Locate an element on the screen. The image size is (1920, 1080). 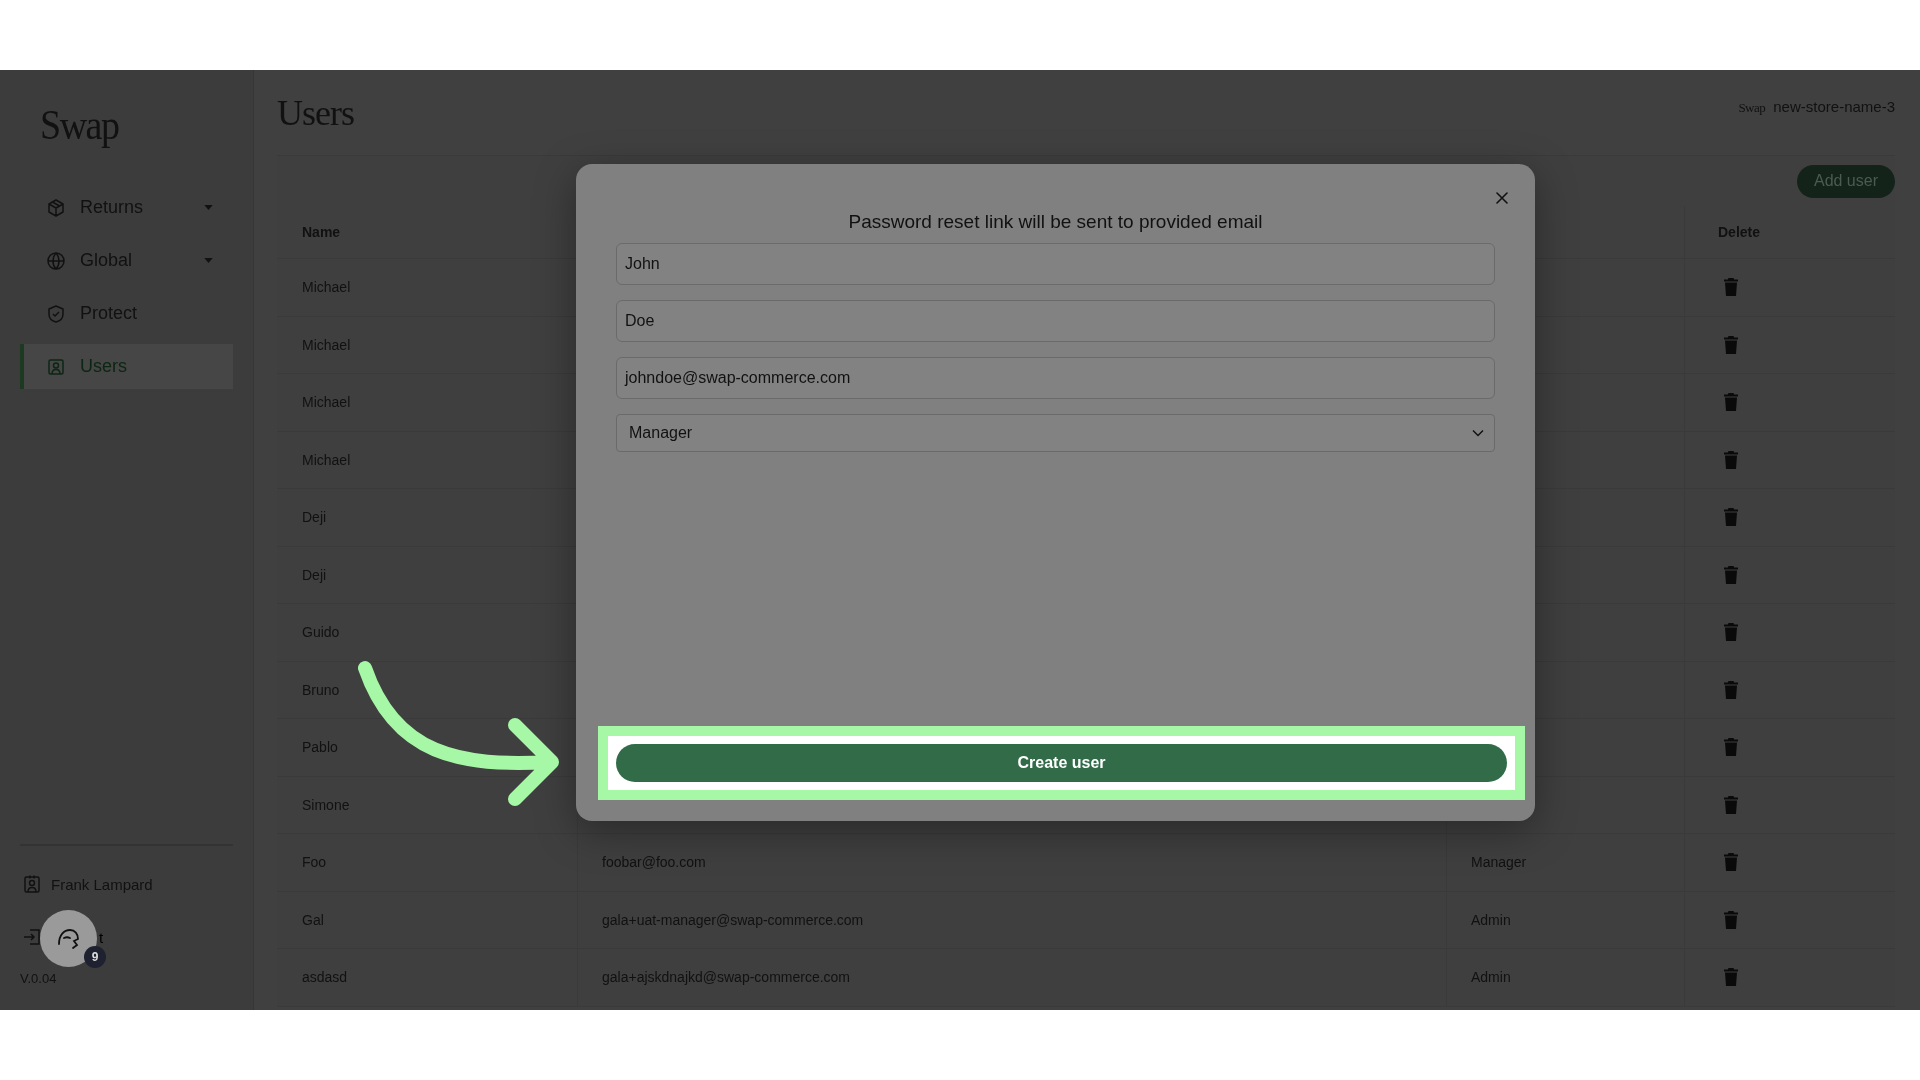
chat-button is located at coordinates (68, 938).